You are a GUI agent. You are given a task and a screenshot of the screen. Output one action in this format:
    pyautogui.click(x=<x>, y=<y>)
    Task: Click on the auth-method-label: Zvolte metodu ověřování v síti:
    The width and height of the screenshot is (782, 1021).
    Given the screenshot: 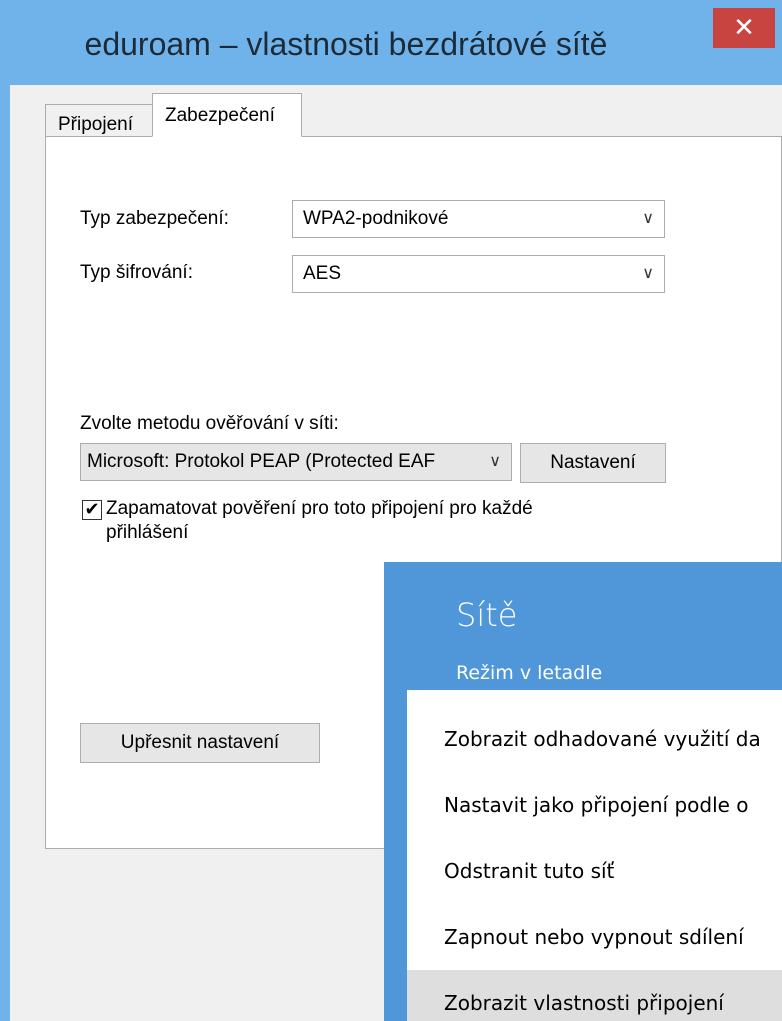 What is the action you would take?
    pyautogui.click(x=209, y=423)
    